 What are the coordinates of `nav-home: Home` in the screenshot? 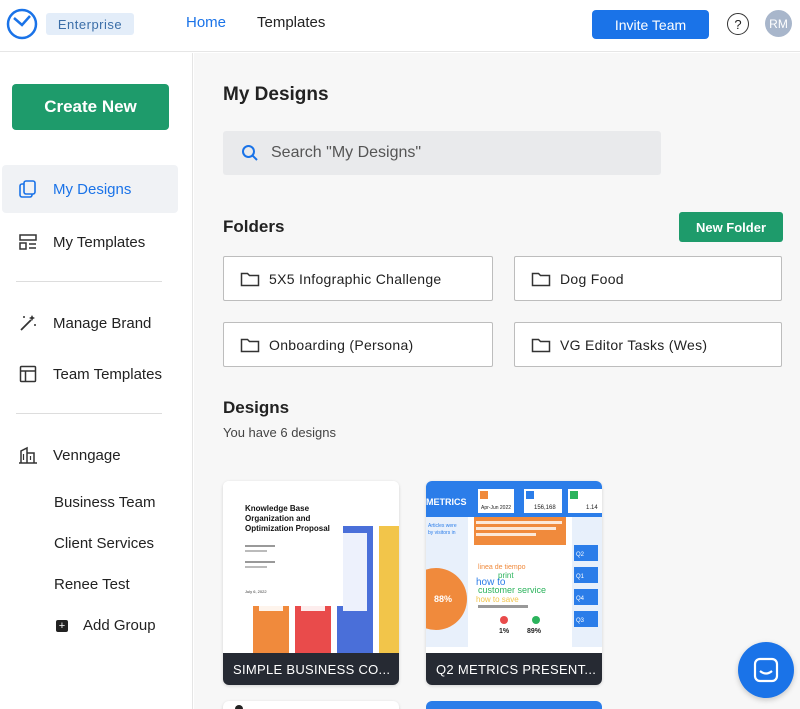 It's located at (206, 22).